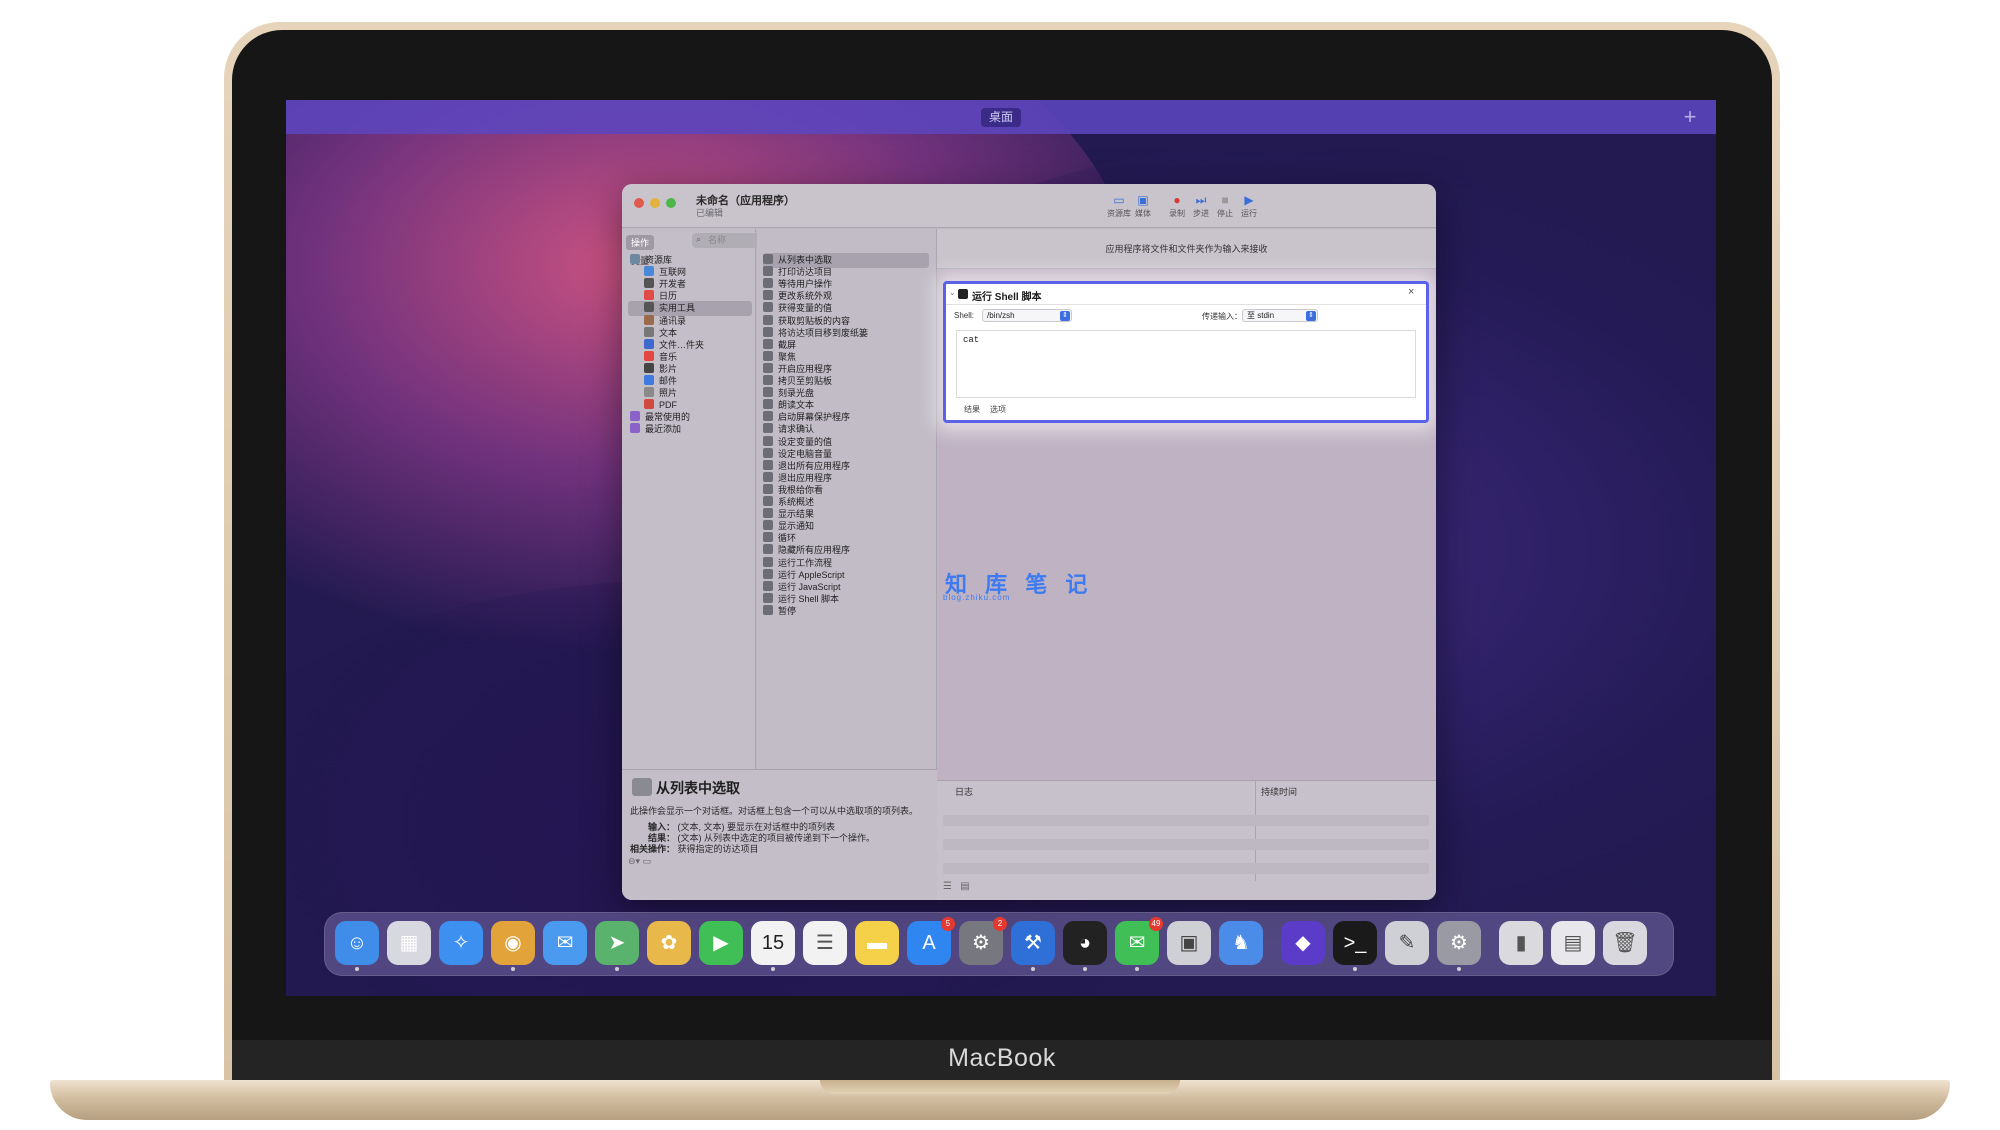 The width and height of the screenshot is (2000, 1130). What do you see at coordinates (1521, 943) in the screenshot?
I see `archive-icon: ▮` at bounding box center [1521, 943].